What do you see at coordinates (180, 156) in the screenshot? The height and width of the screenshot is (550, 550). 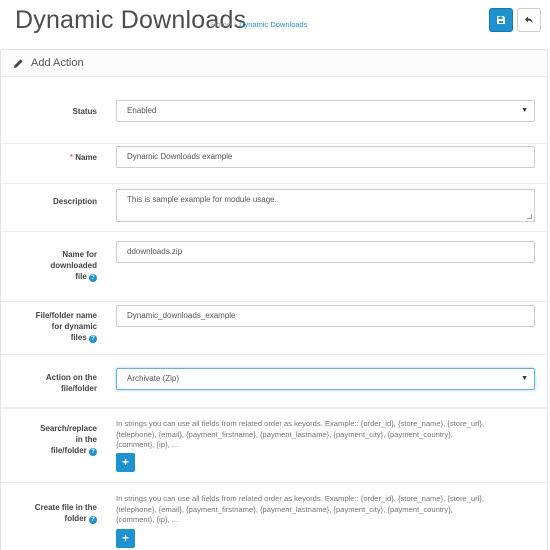 I see `name-value: Dynamic Downloads example` at bounding box center [180, 156].